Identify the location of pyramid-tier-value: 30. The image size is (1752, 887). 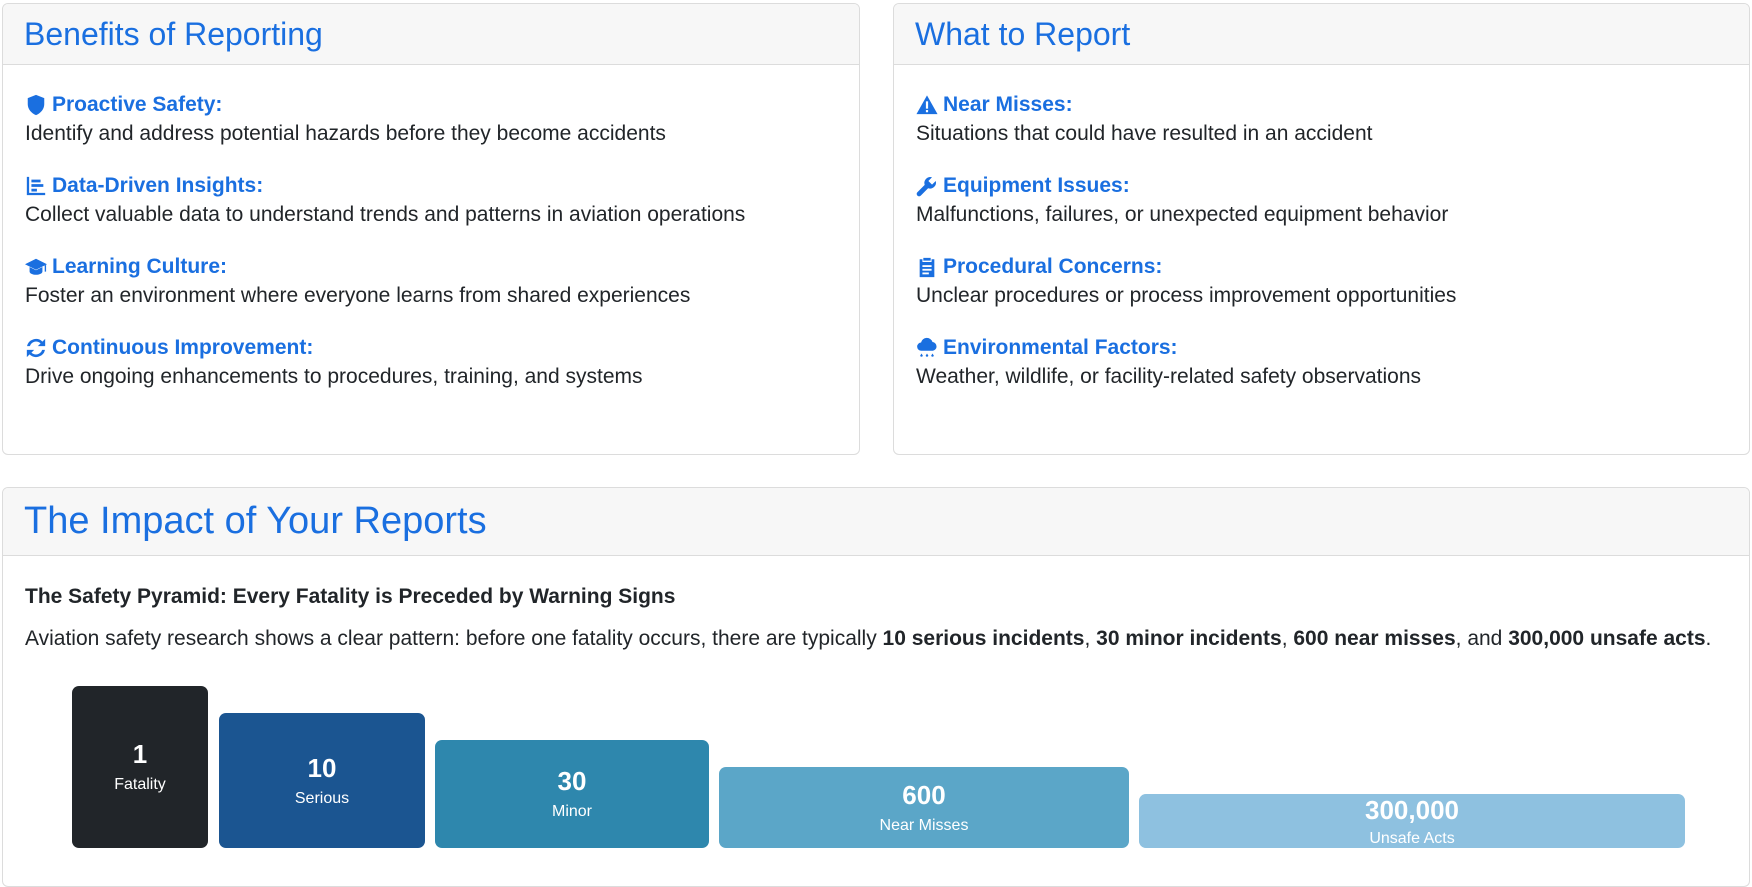
(572, 781).